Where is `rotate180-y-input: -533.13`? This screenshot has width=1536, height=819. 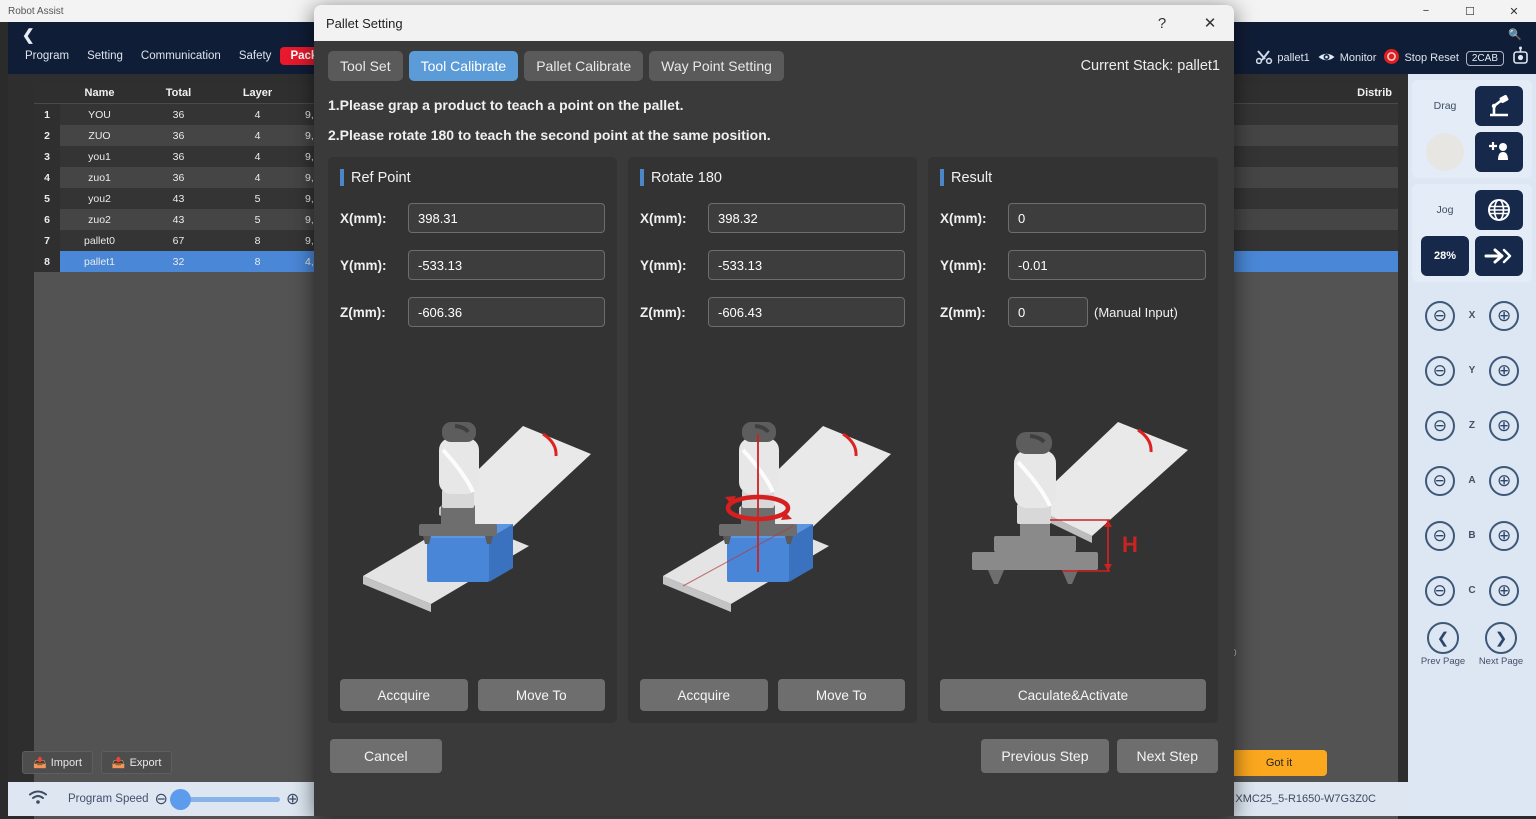
rotate180-y-input: -533.13 is located at coordinates (806, 265).